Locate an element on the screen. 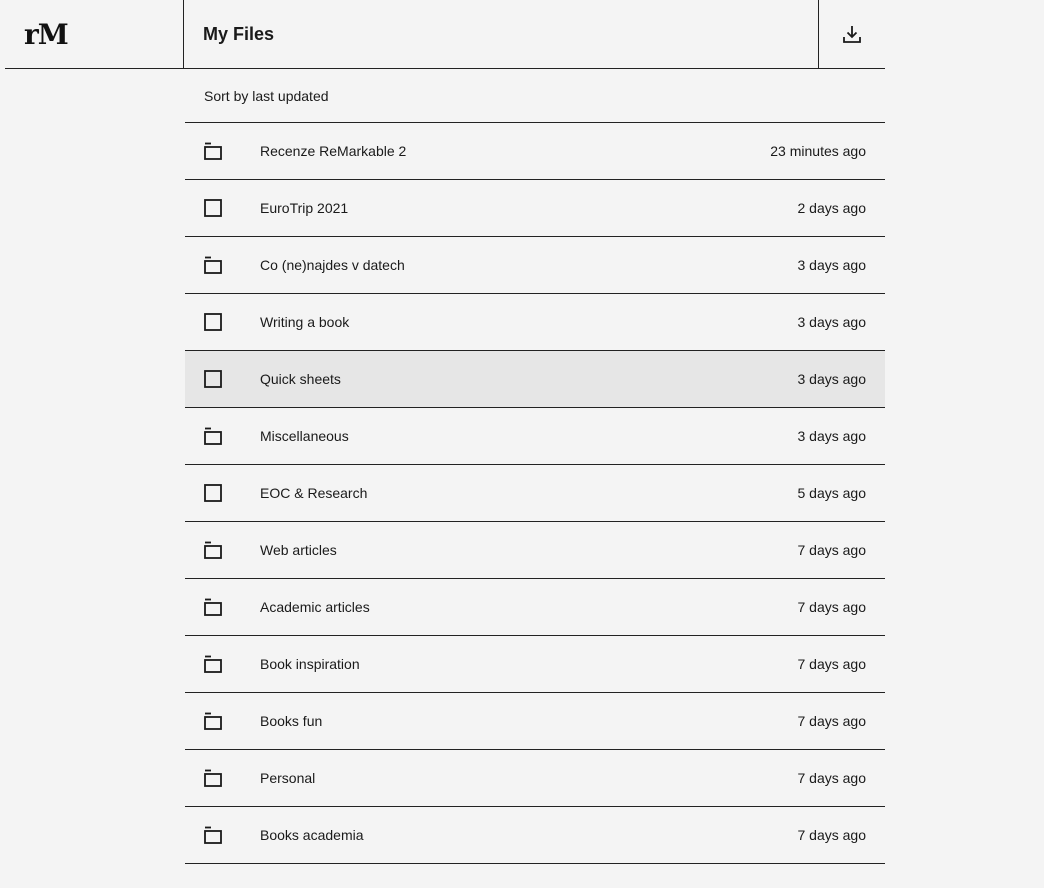 Image resolution: width=1044 pixels, height=888 pixels. file-row: Recenze ReMarkable 2 23 minutes ago is located at coordinates (535, 151).